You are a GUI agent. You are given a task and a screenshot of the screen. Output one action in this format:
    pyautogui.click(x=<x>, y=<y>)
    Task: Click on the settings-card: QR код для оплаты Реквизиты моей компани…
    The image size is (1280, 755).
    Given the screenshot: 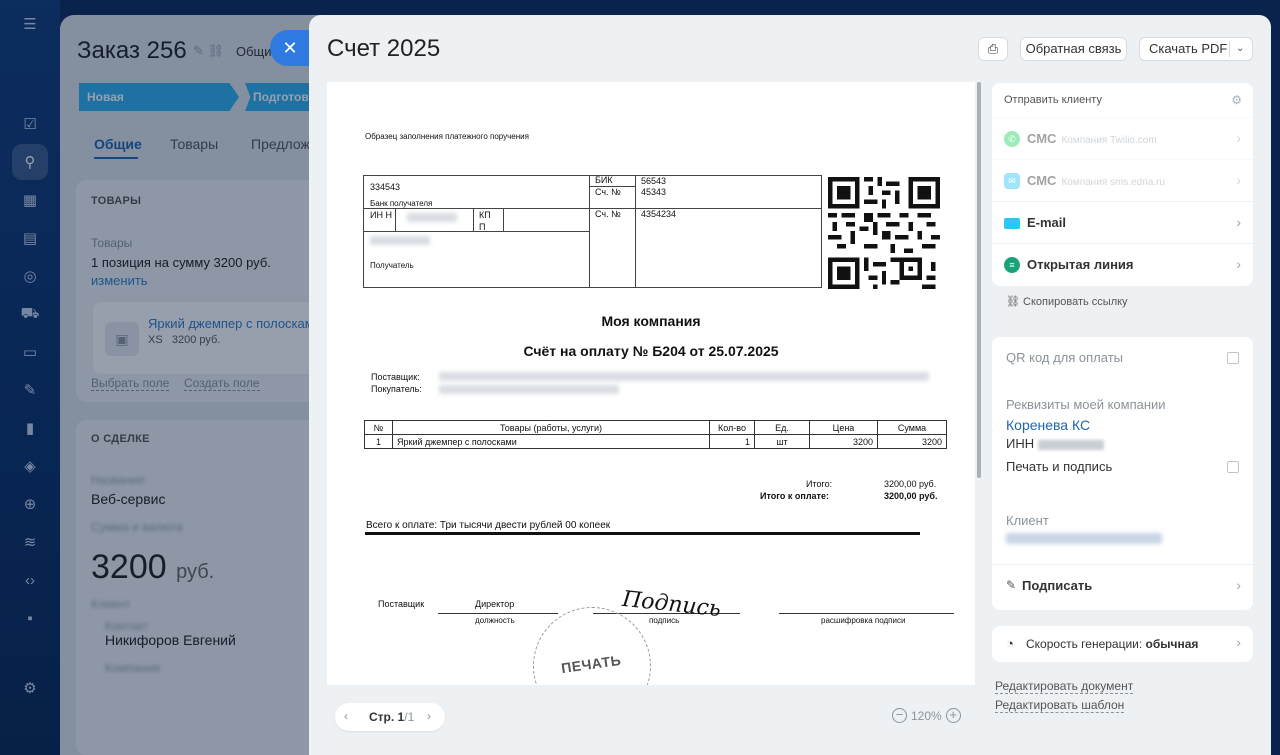 What is the action you would take?
    pyautogui.click(x=1122, y=473)
    